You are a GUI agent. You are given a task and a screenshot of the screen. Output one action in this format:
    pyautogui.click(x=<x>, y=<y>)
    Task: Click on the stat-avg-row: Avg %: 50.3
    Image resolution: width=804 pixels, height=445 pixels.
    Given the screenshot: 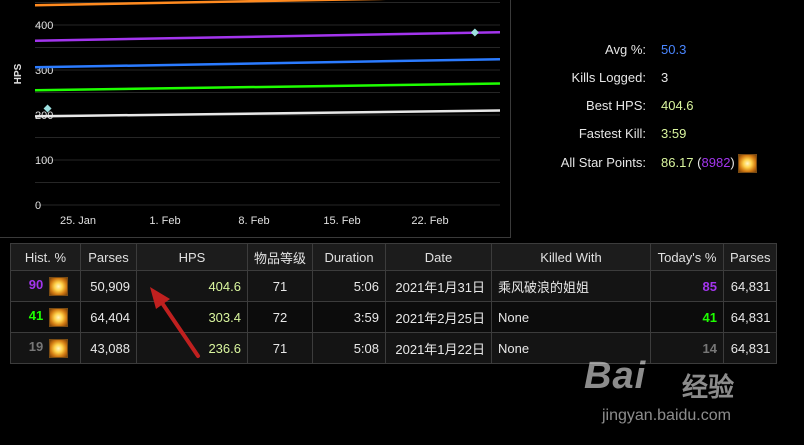 What is the action you would take?
    pyautogui.click(x=658, y=52)
    